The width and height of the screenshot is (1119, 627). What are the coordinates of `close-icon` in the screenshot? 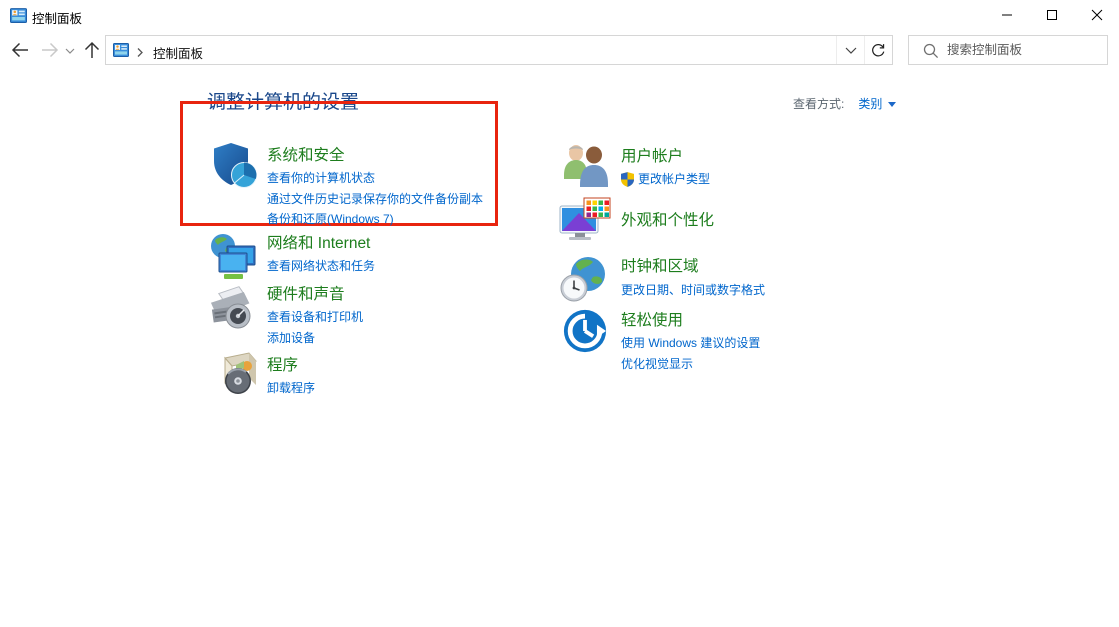 It's located at (1096, 15).